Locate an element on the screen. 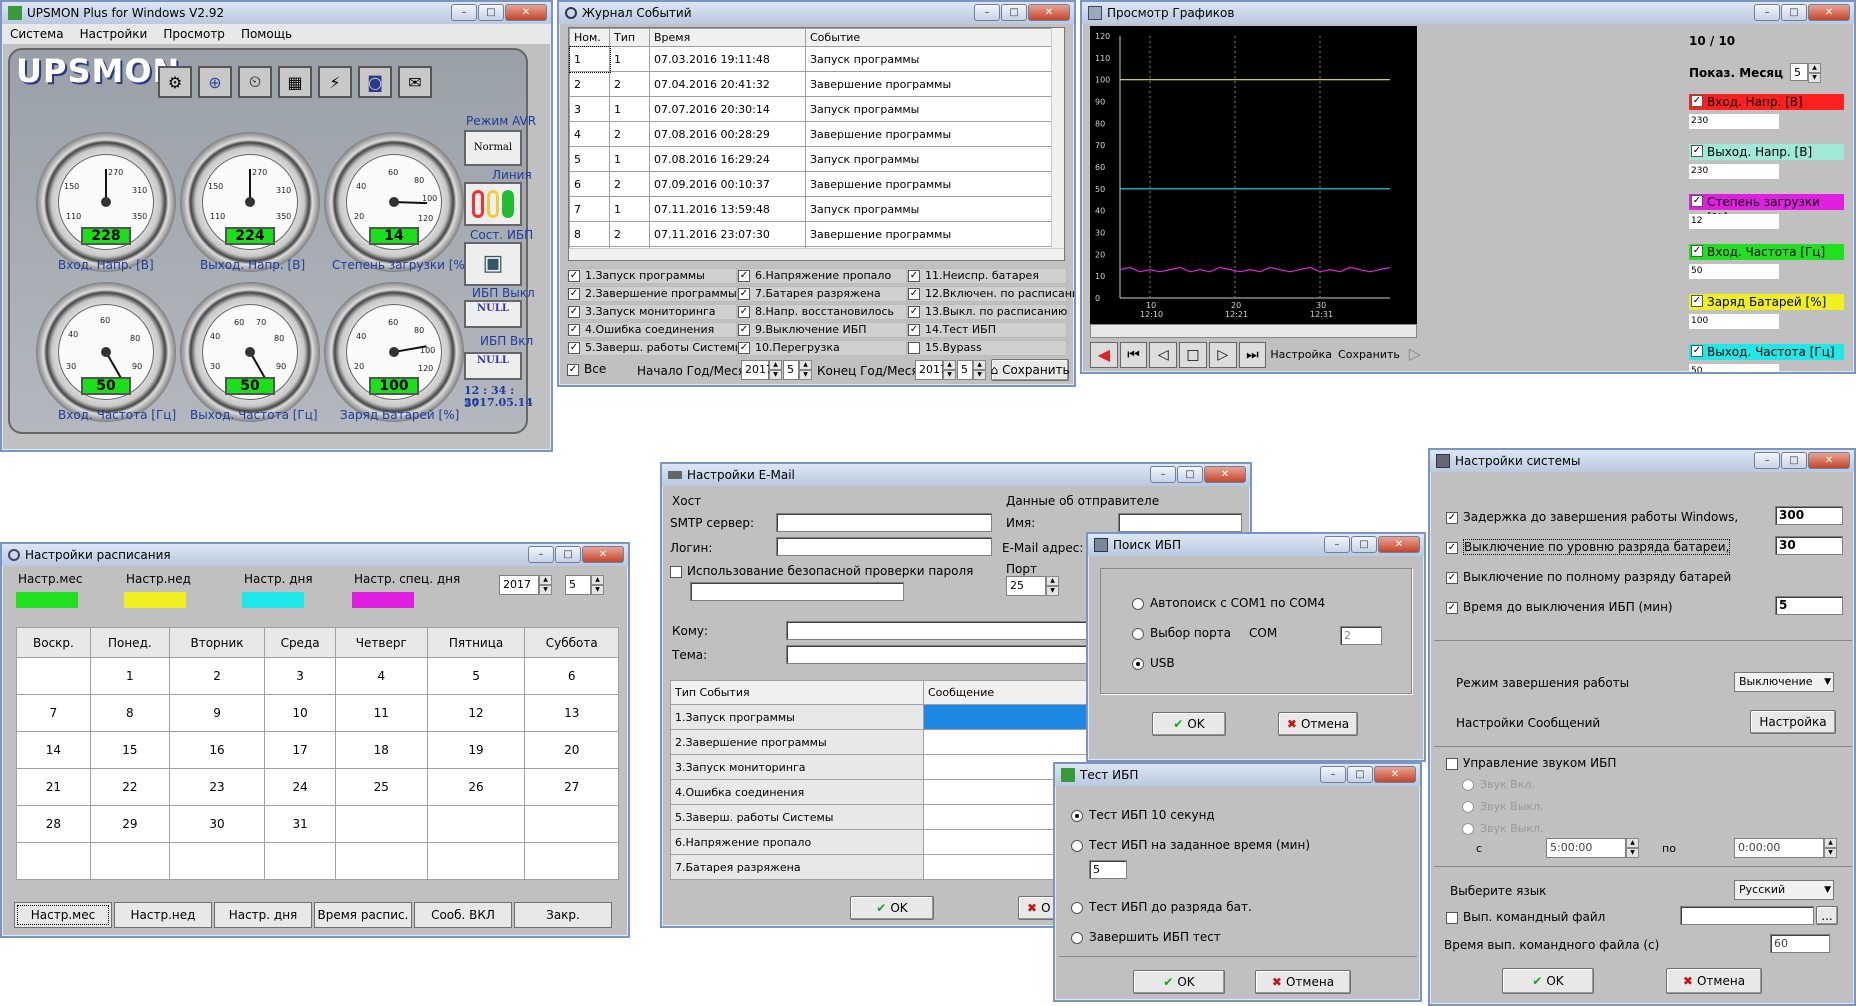 The height and width of the screenshot is (1006, 1856). calendar-day: 21 is located at coordinates (53, 787).